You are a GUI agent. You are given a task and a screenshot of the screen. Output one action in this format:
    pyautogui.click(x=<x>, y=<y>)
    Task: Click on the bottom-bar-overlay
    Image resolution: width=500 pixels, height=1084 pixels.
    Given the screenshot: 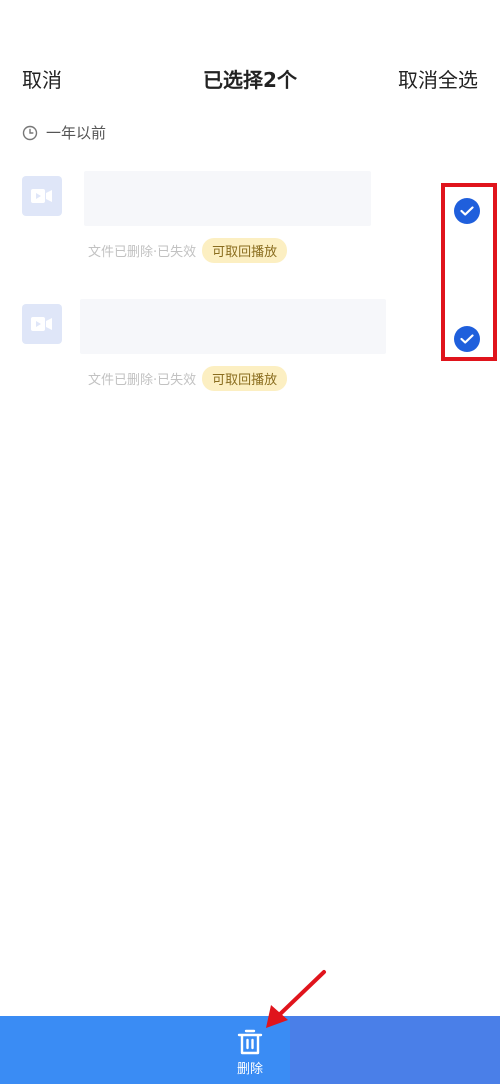 What is the action you would take?
    pyautogui.click(x=395, y=1050)
    